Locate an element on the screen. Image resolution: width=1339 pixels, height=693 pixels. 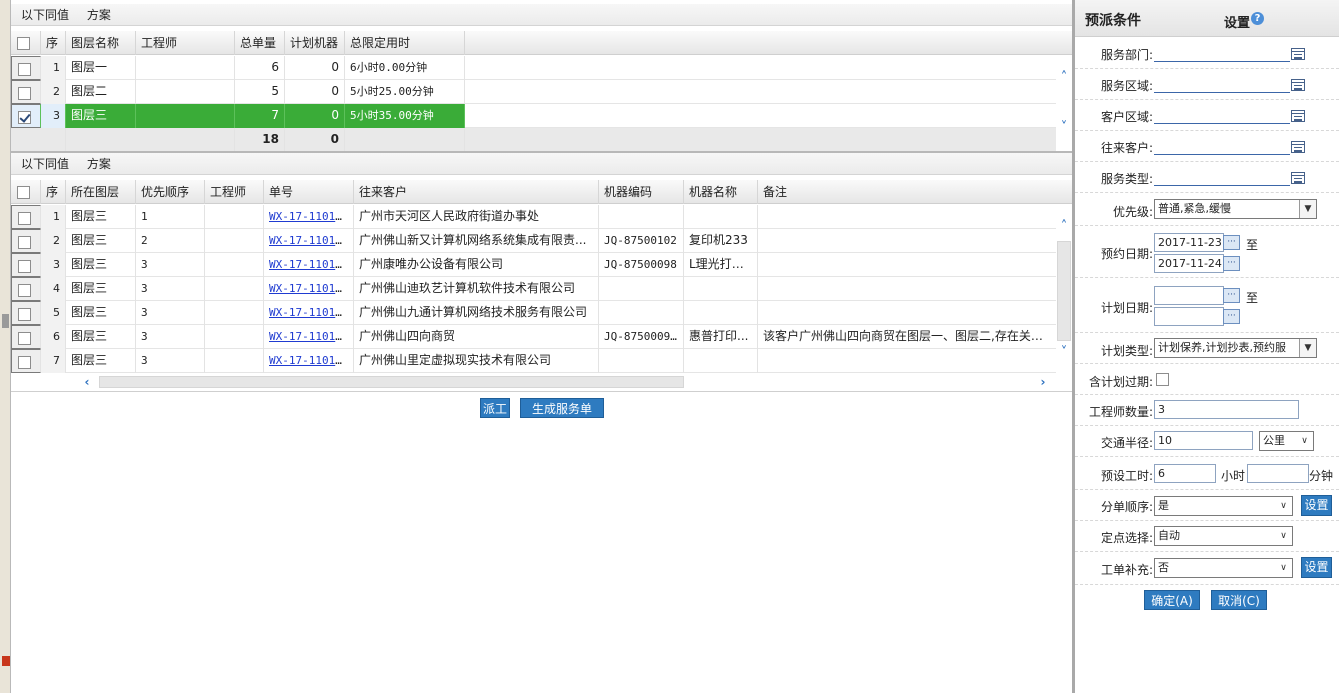
col-priority: 优先顺序 is located at coordinates (170, 192).